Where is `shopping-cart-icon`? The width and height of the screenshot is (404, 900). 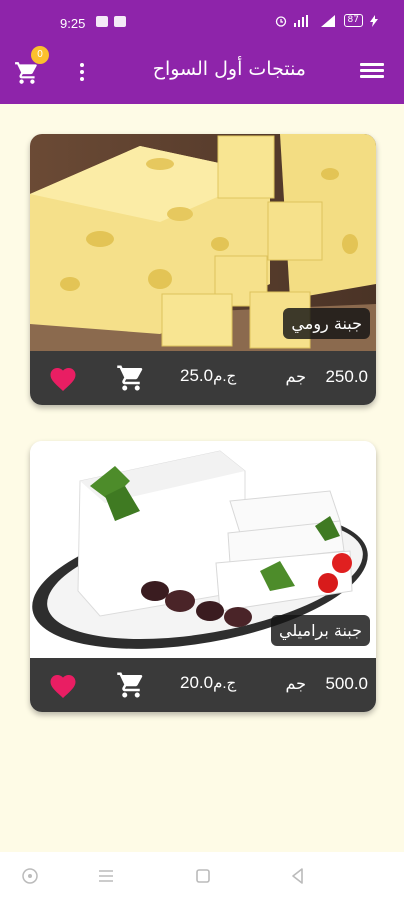
shopping-cart-icon is located at coordinates (26, 73).